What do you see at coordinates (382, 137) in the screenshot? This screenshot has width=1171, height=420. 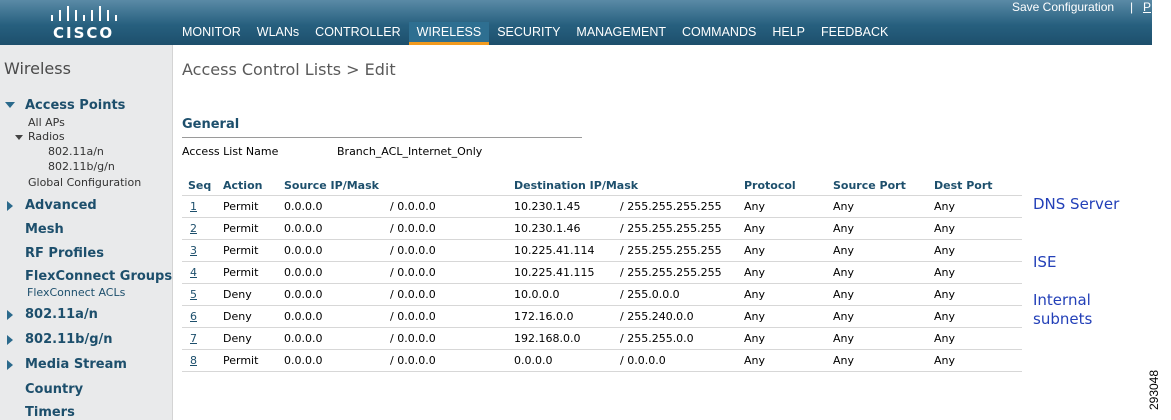 I see `section-divider` at bounding box center [382, 137].